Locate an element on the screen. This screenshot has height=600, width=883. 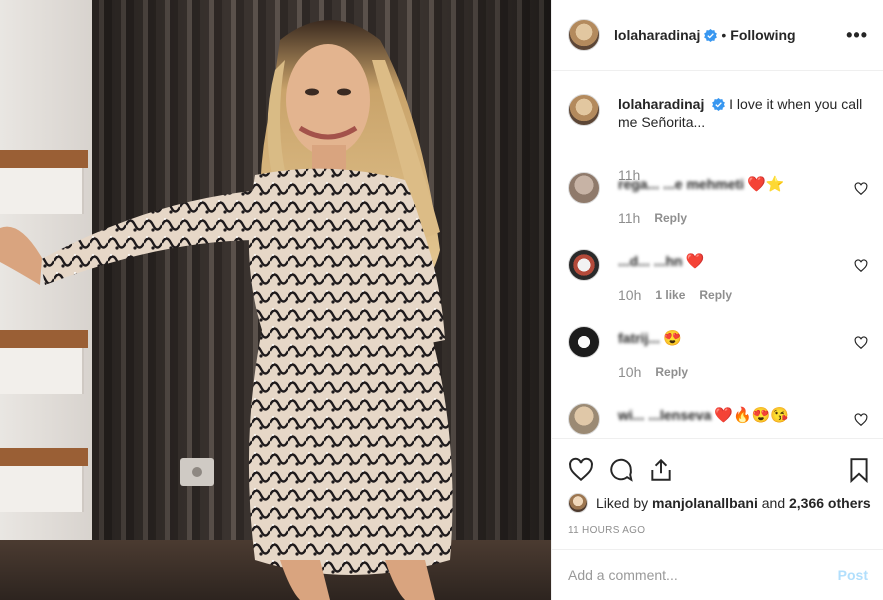
commenter-username: rega... ...e mehmeti is located at coordinates (681, 184).